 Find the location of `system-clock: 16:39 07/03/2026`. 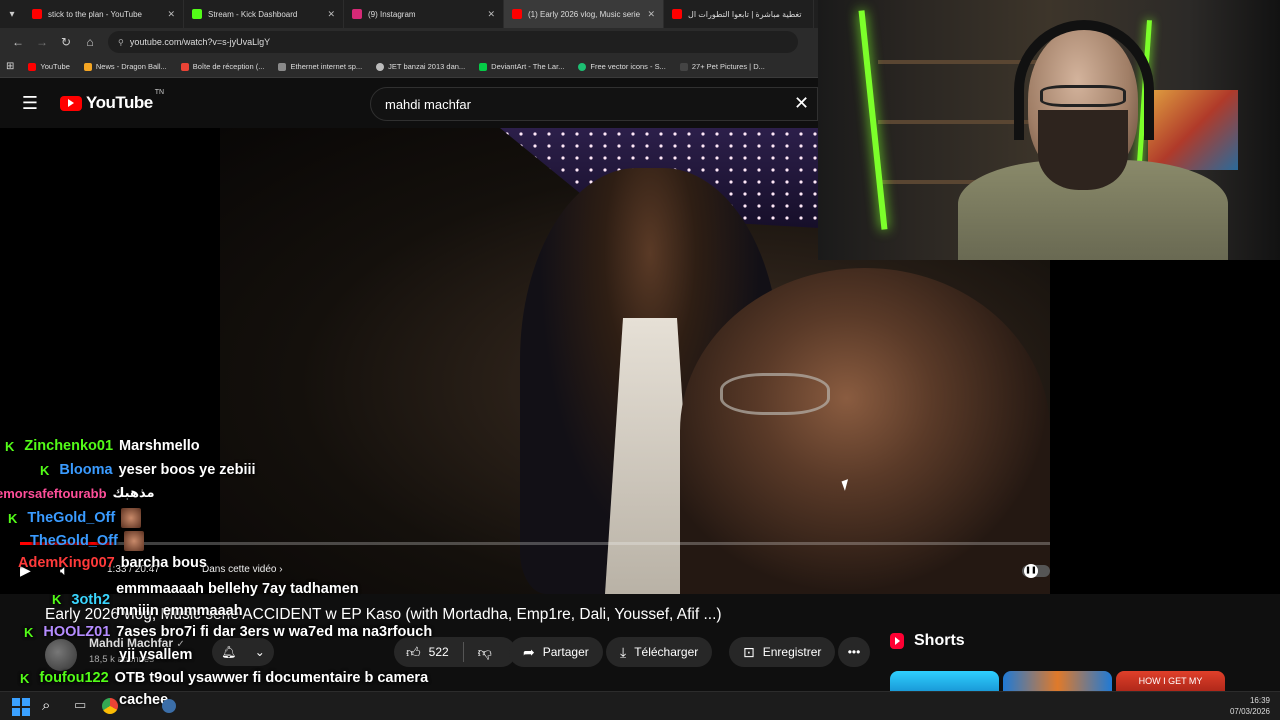

system-clock: 16:39 07/03/2026 is located at coordinates (1250, 706).